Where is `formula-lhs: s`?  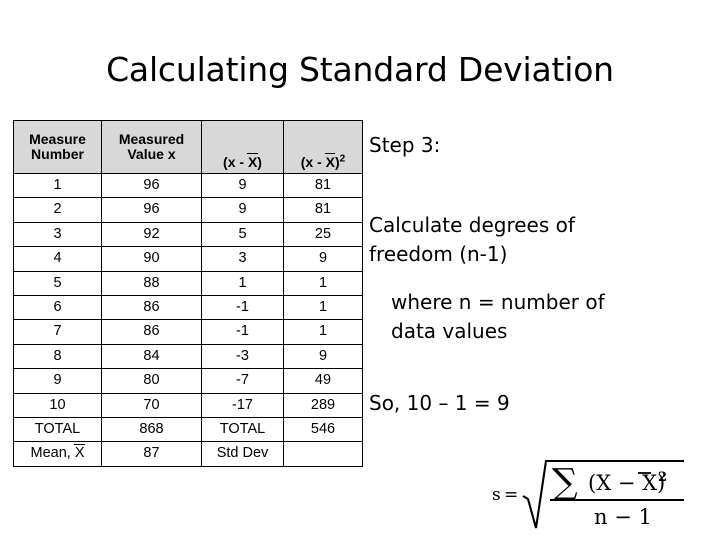 formula-lhs: s is located at coordinates (496, 495).